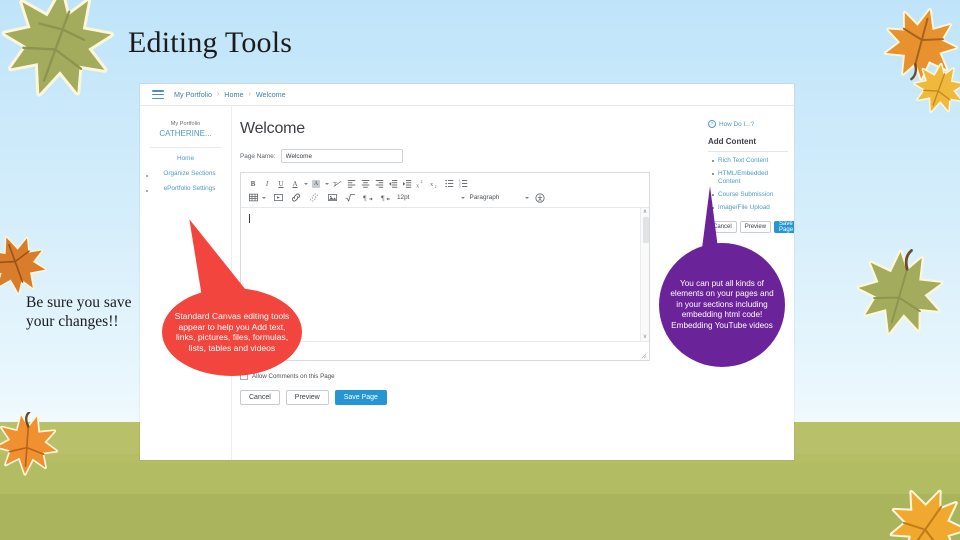 The image size is (960, 540). Describe the element at coordinates (210, 42) in the screenshot. I see `page-title: Editing Tools` at that location.